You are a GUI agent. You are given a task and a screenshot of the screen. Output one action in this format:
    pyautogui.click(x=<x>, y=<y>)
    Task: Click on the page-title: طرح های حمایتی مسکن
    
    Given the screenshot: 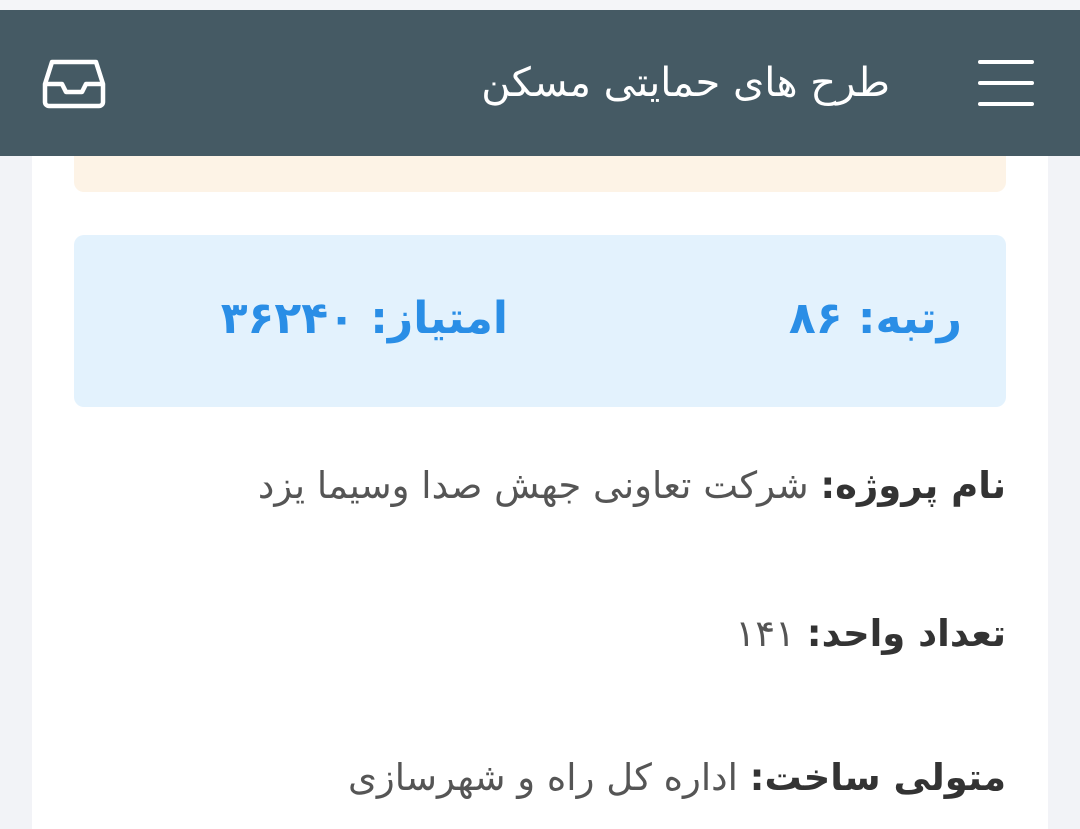 What is the action you would take?
    pyautogui.click(x=685, y=83)
    